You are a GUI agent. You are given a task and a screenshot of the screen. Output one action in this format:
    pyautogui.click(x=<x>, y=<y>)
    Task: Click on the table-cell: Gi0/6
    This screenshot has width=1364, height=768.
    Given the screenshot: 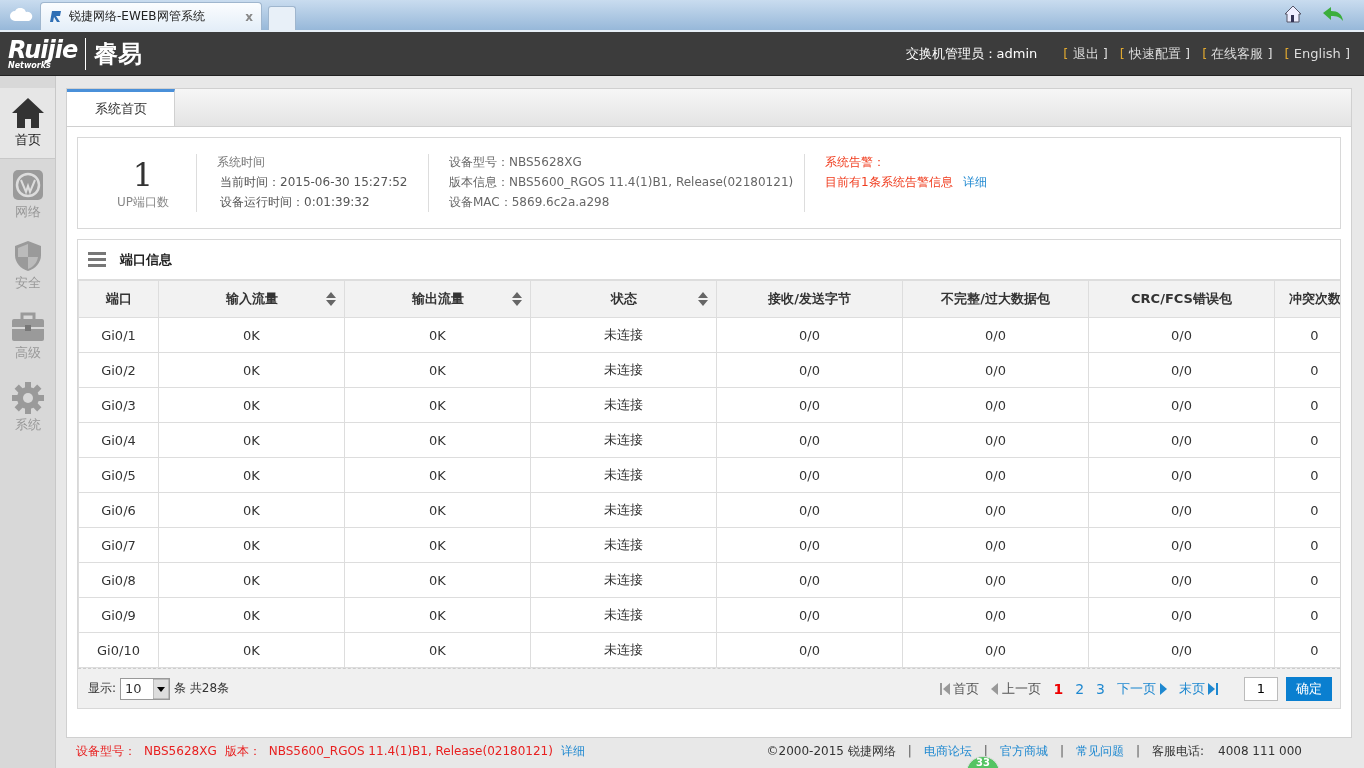 What is the action you would take?
    pyautogui.click(x=118, y=510)
    